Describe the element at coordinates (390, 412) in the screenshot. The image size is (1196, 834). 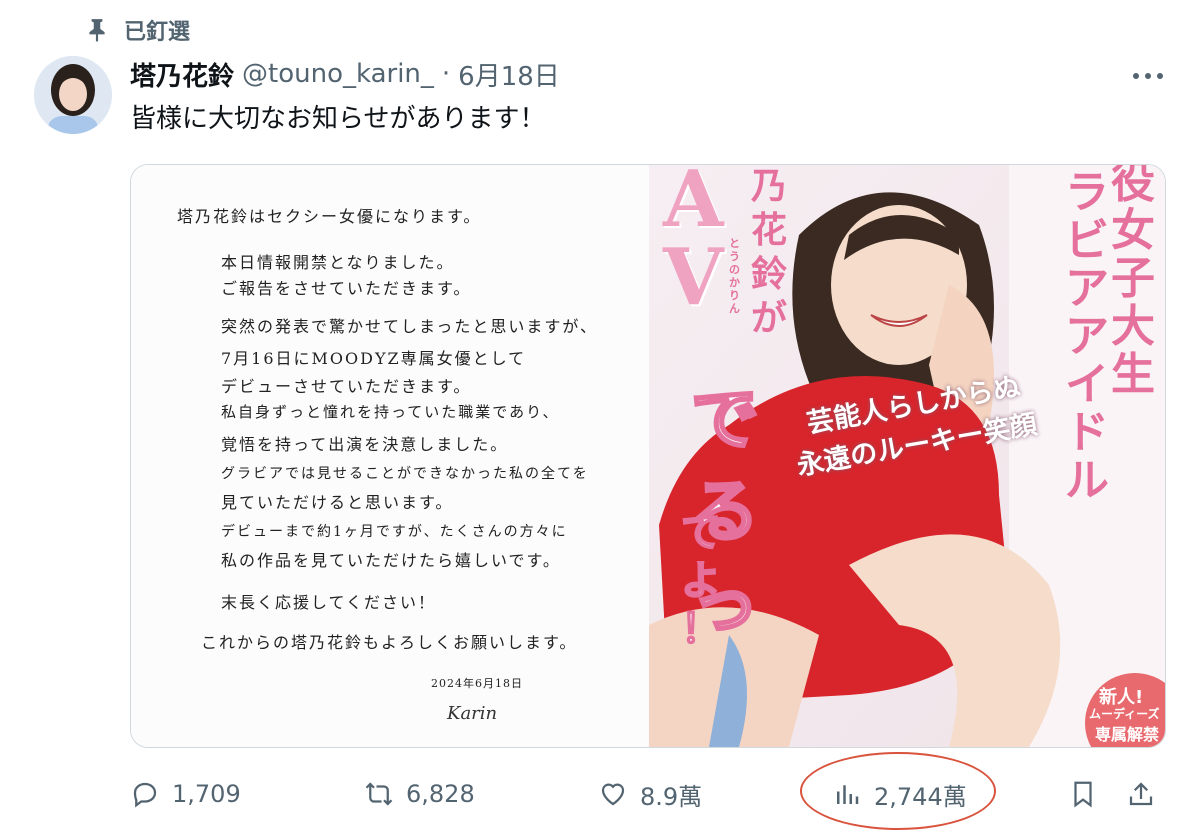
I see `letter-line: 私自身ずっと憧れを持っていた職業であり、` at that location.